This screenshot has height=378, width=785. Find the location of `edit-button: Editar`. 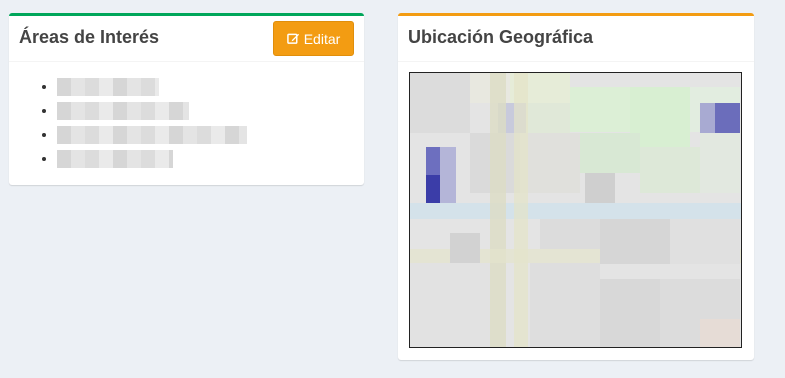

edit-button: Editar is located at coordinates (313, 38).